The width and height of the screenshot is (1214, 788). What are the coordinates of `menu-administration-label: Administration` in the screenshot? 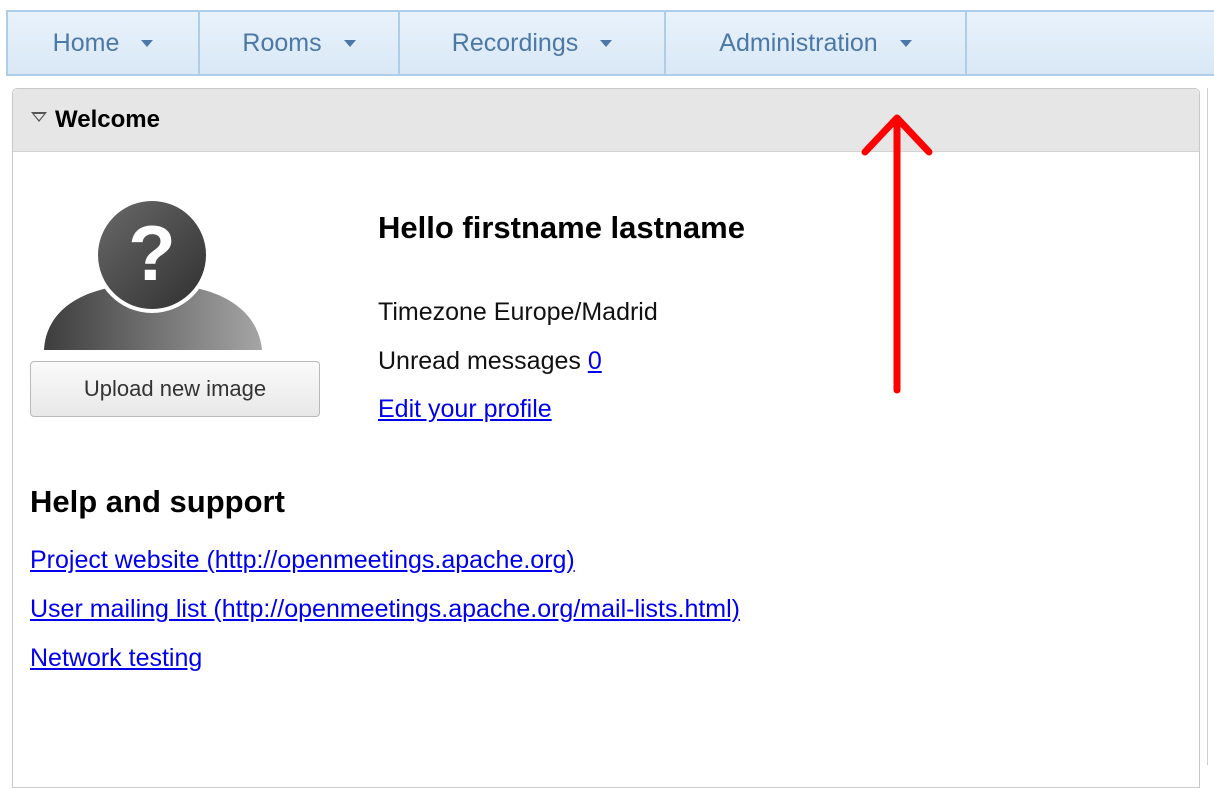 It's located at (798, 42).